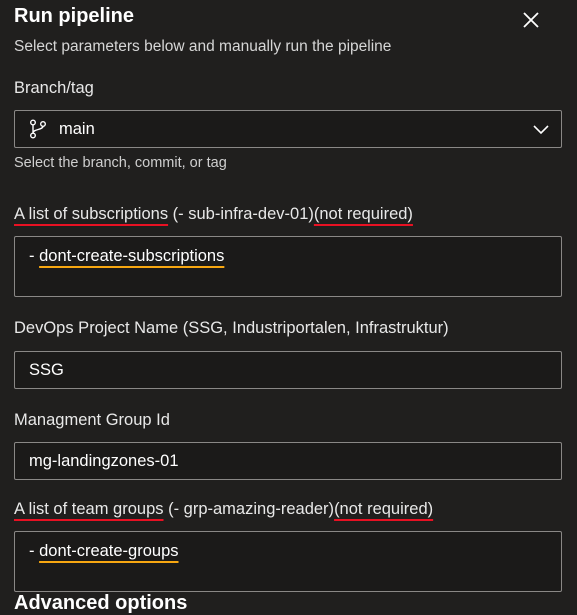  Describe the element at coordinates (288, 370) in the screenshot. I see `devops-project-input: SSG` at that location.